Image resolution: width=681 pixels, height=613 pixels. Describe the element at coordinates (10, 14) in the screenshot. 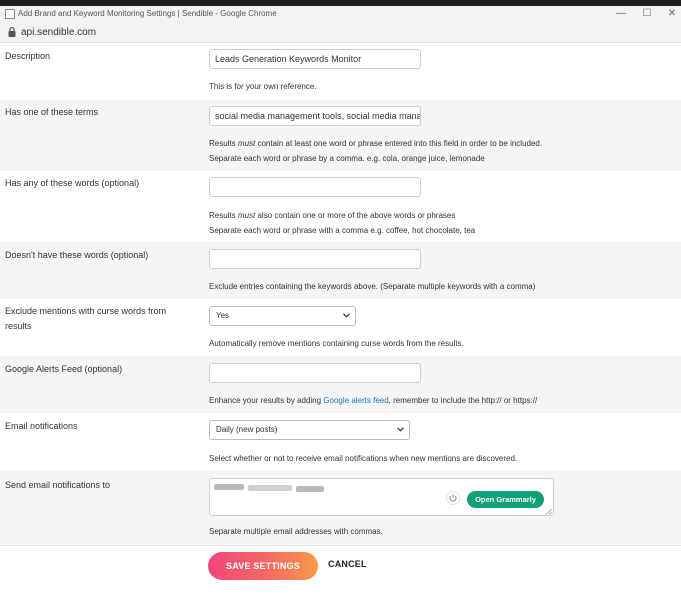

I see `page-favicon-icon` at that location.